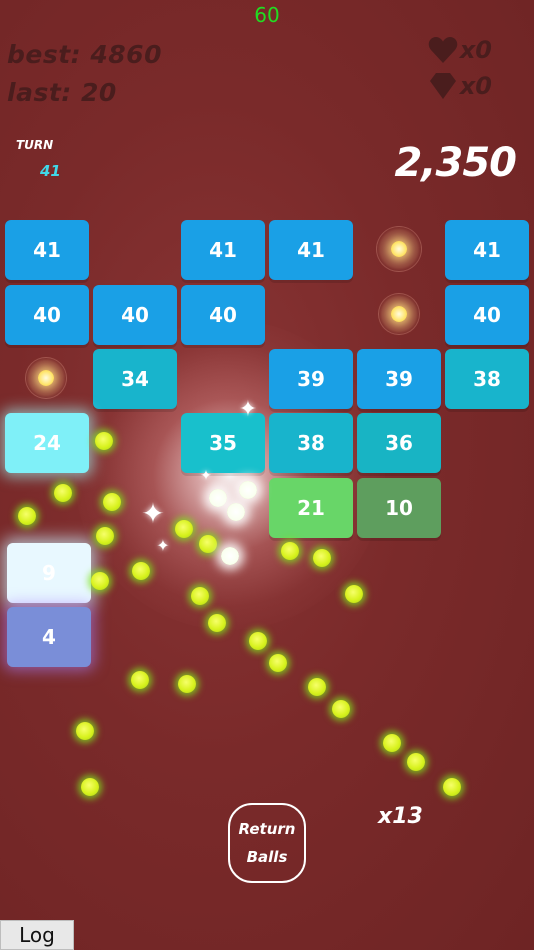  I want to click on brick: 9, so click(49, 573).